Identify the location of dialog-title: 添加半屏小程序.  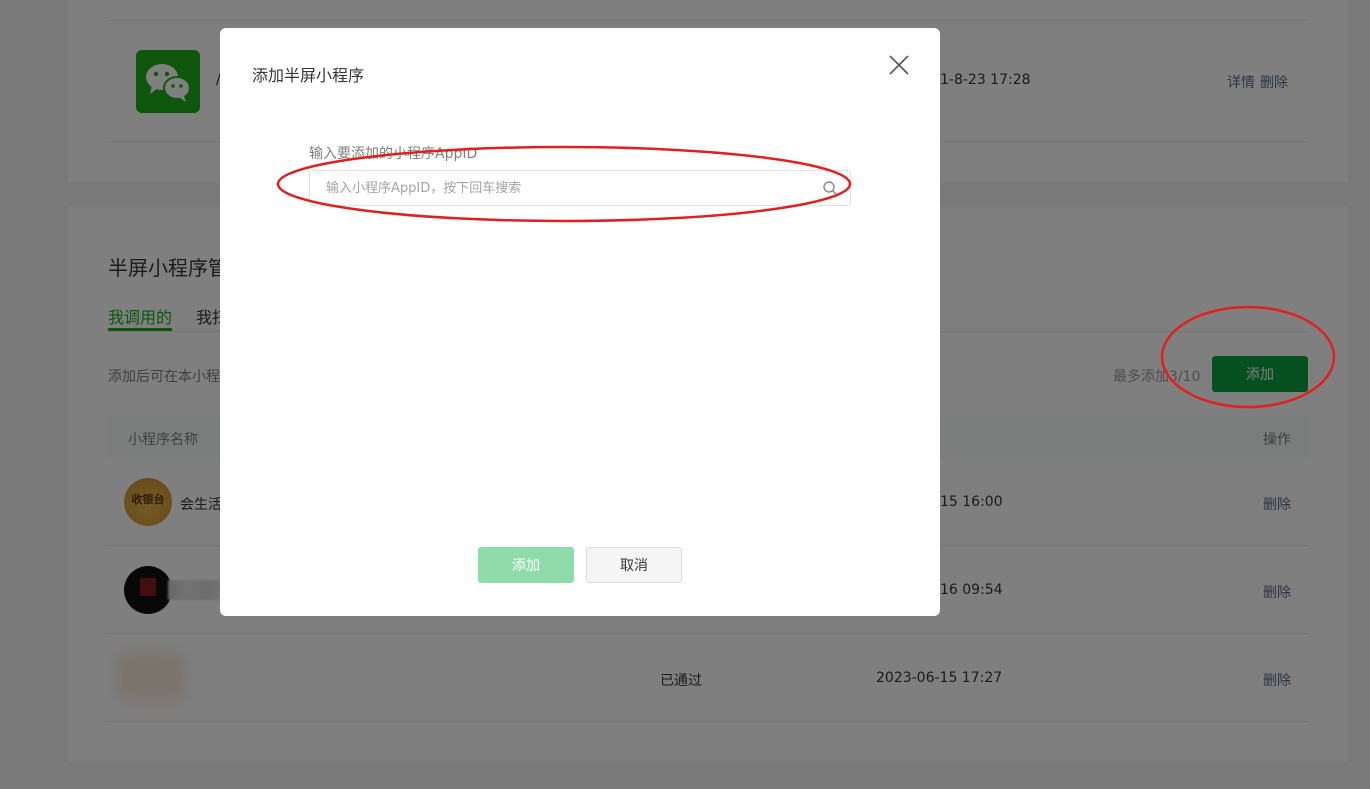
(308, 75).